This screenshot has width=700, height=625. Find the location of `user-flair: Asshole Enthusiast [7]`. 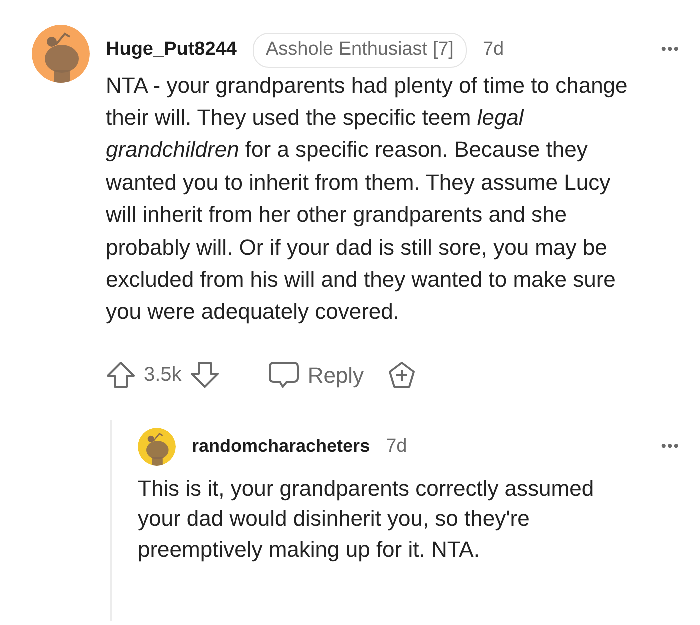

user-flair: Asshole Enthusiast [7] is located at coordinates (359, 50).